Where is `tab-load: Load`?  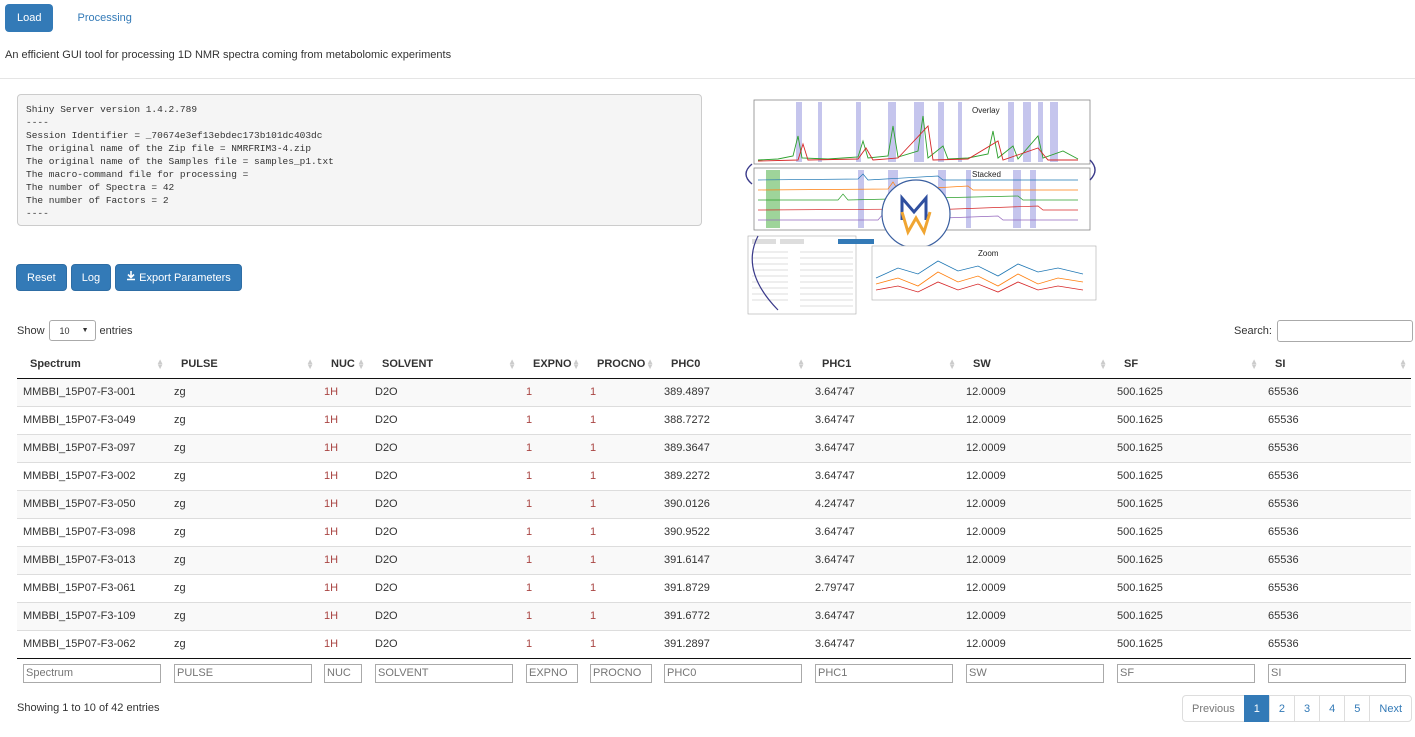 tab-load: Load is located at coordinates (29, 18).